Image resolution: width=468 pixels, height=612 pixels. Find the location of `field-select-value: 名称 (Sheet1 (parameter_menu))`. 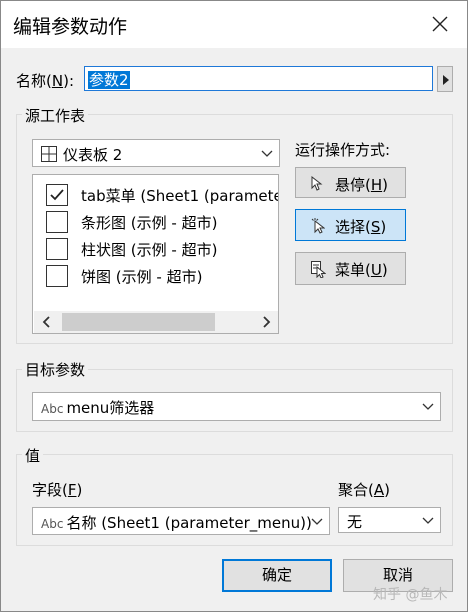

field-select-value: 名称 (Sheet1 (parameter_menu)) is located at coordinates (189, 523).